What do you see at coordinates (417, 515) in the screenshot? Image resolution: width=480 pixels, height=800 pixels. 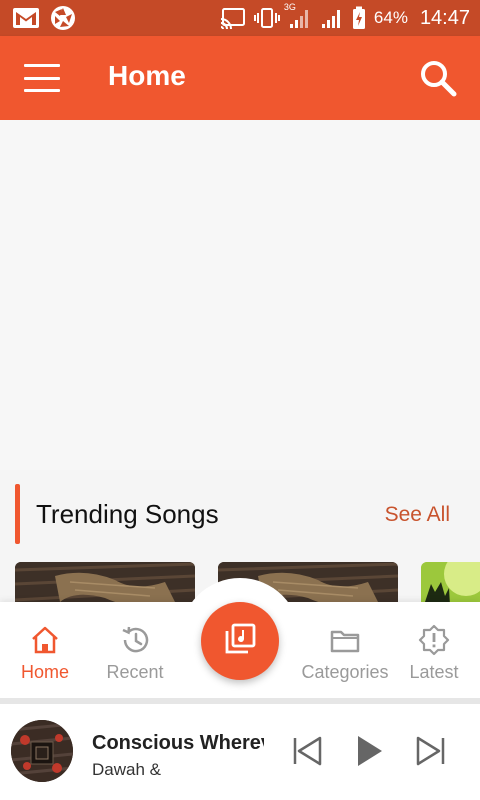 I see `see-all-link: See All` at bounding box center [417, 515].